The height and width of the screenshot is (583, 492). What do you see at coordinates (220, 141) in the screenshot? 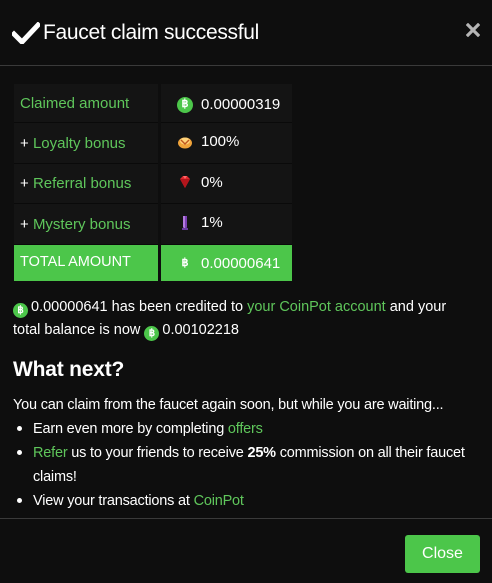
I see `loyalty-bonus-value: 100%` at bounding box center [220, 141].